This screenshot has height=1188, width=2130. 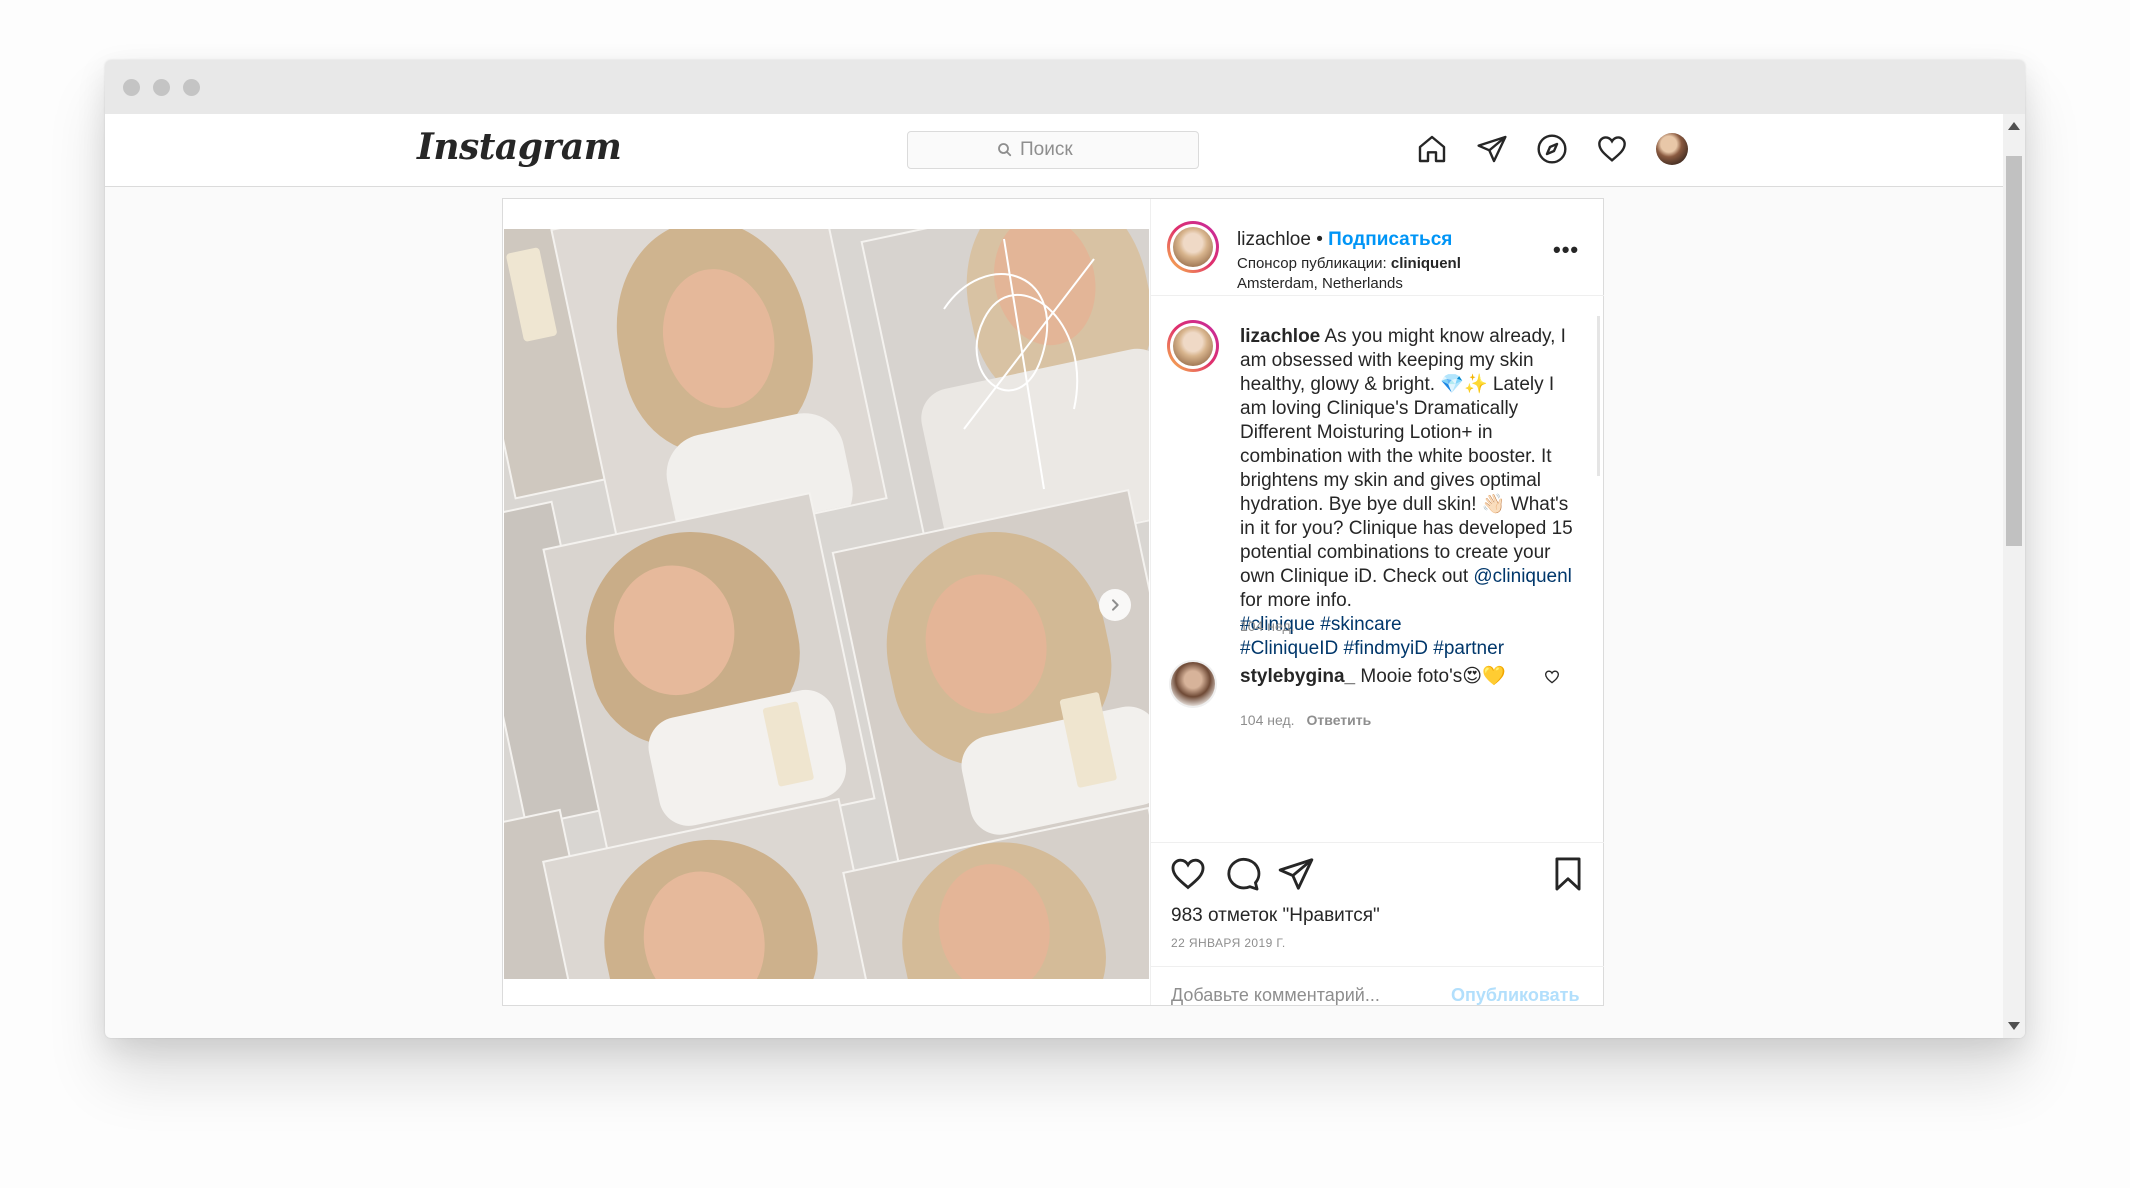 I want to click on explore-icon, so click(x=1552, y=149).